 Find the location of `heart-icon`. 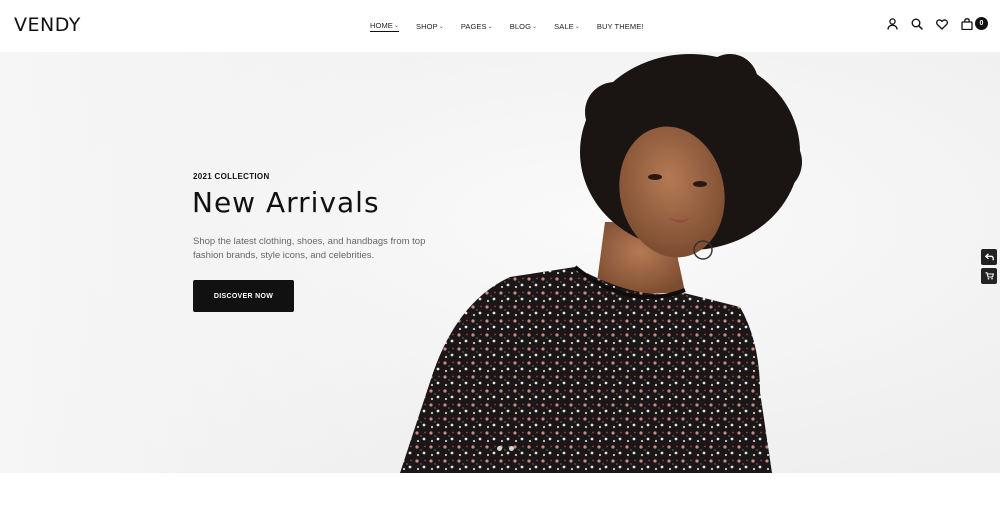

heart-icon is located at coordinates (942, 24).